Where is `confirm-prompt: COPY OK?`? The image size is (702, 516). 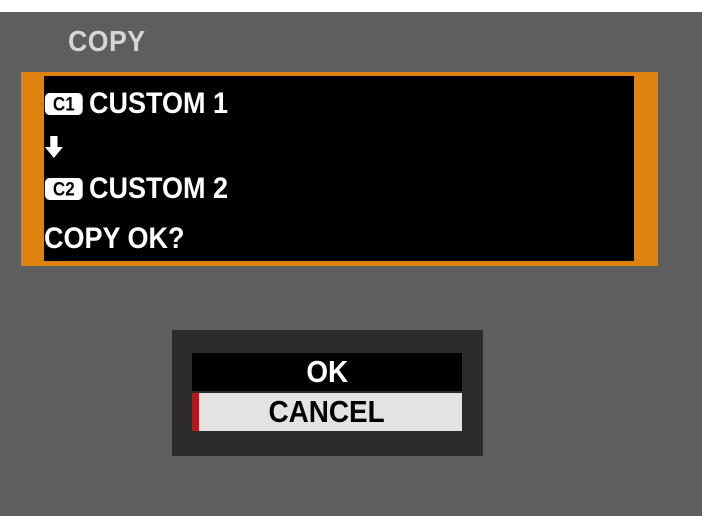
confirm-prompt: COPY OK? is located at coordinates (114, 238).